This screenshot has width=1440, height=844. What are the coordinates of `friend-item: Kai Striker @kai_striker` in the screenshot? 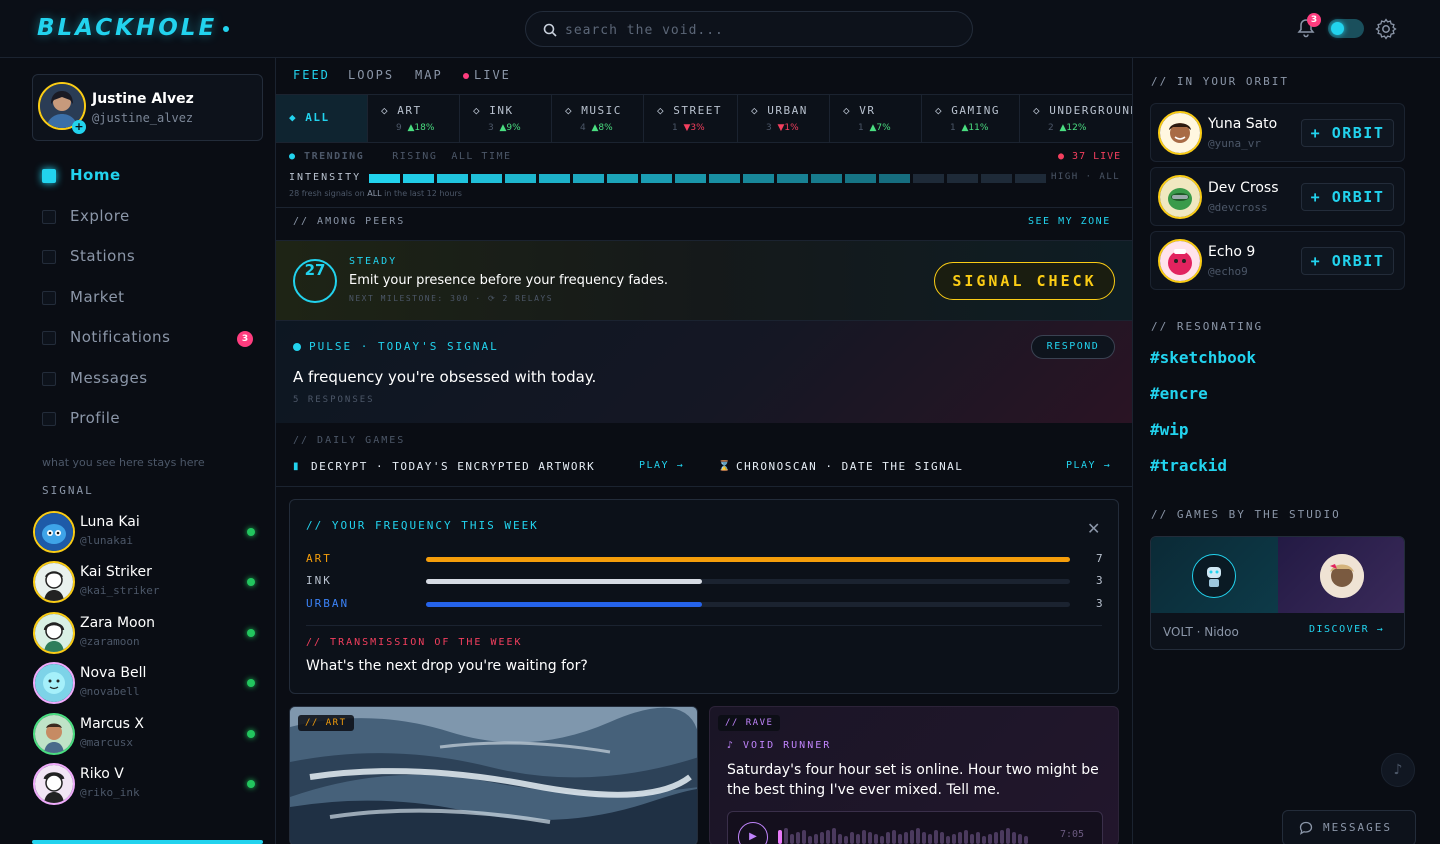 It's located at (148, 582).